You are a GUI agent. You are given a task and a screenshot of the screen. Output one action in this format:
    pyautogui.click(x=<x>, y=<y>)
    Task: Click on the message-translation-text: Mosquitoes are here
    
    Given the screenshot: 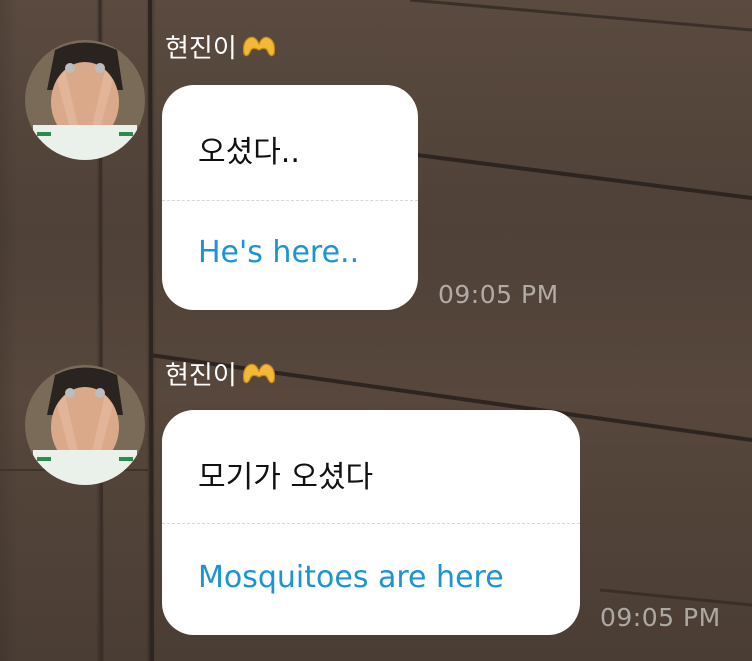 What is the action you would take?
    pyautogui.click(x=351, y=577)
    